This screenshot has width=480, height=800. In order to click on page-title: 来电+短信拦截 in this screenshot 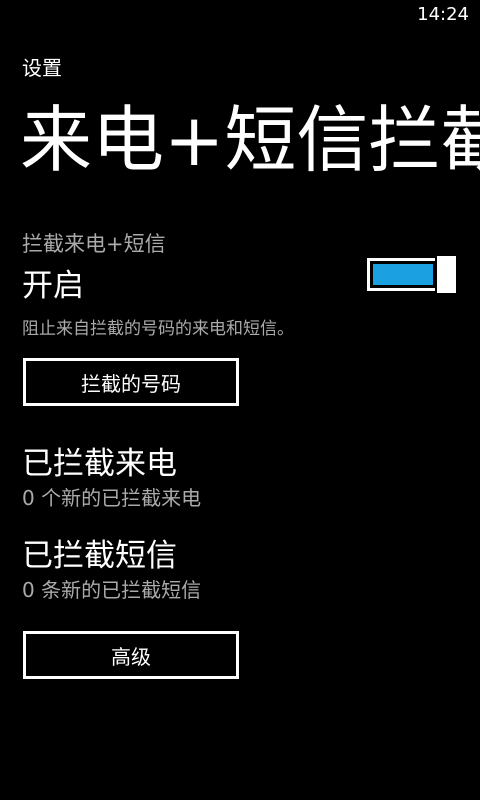, I will do `click(250, 140)`.